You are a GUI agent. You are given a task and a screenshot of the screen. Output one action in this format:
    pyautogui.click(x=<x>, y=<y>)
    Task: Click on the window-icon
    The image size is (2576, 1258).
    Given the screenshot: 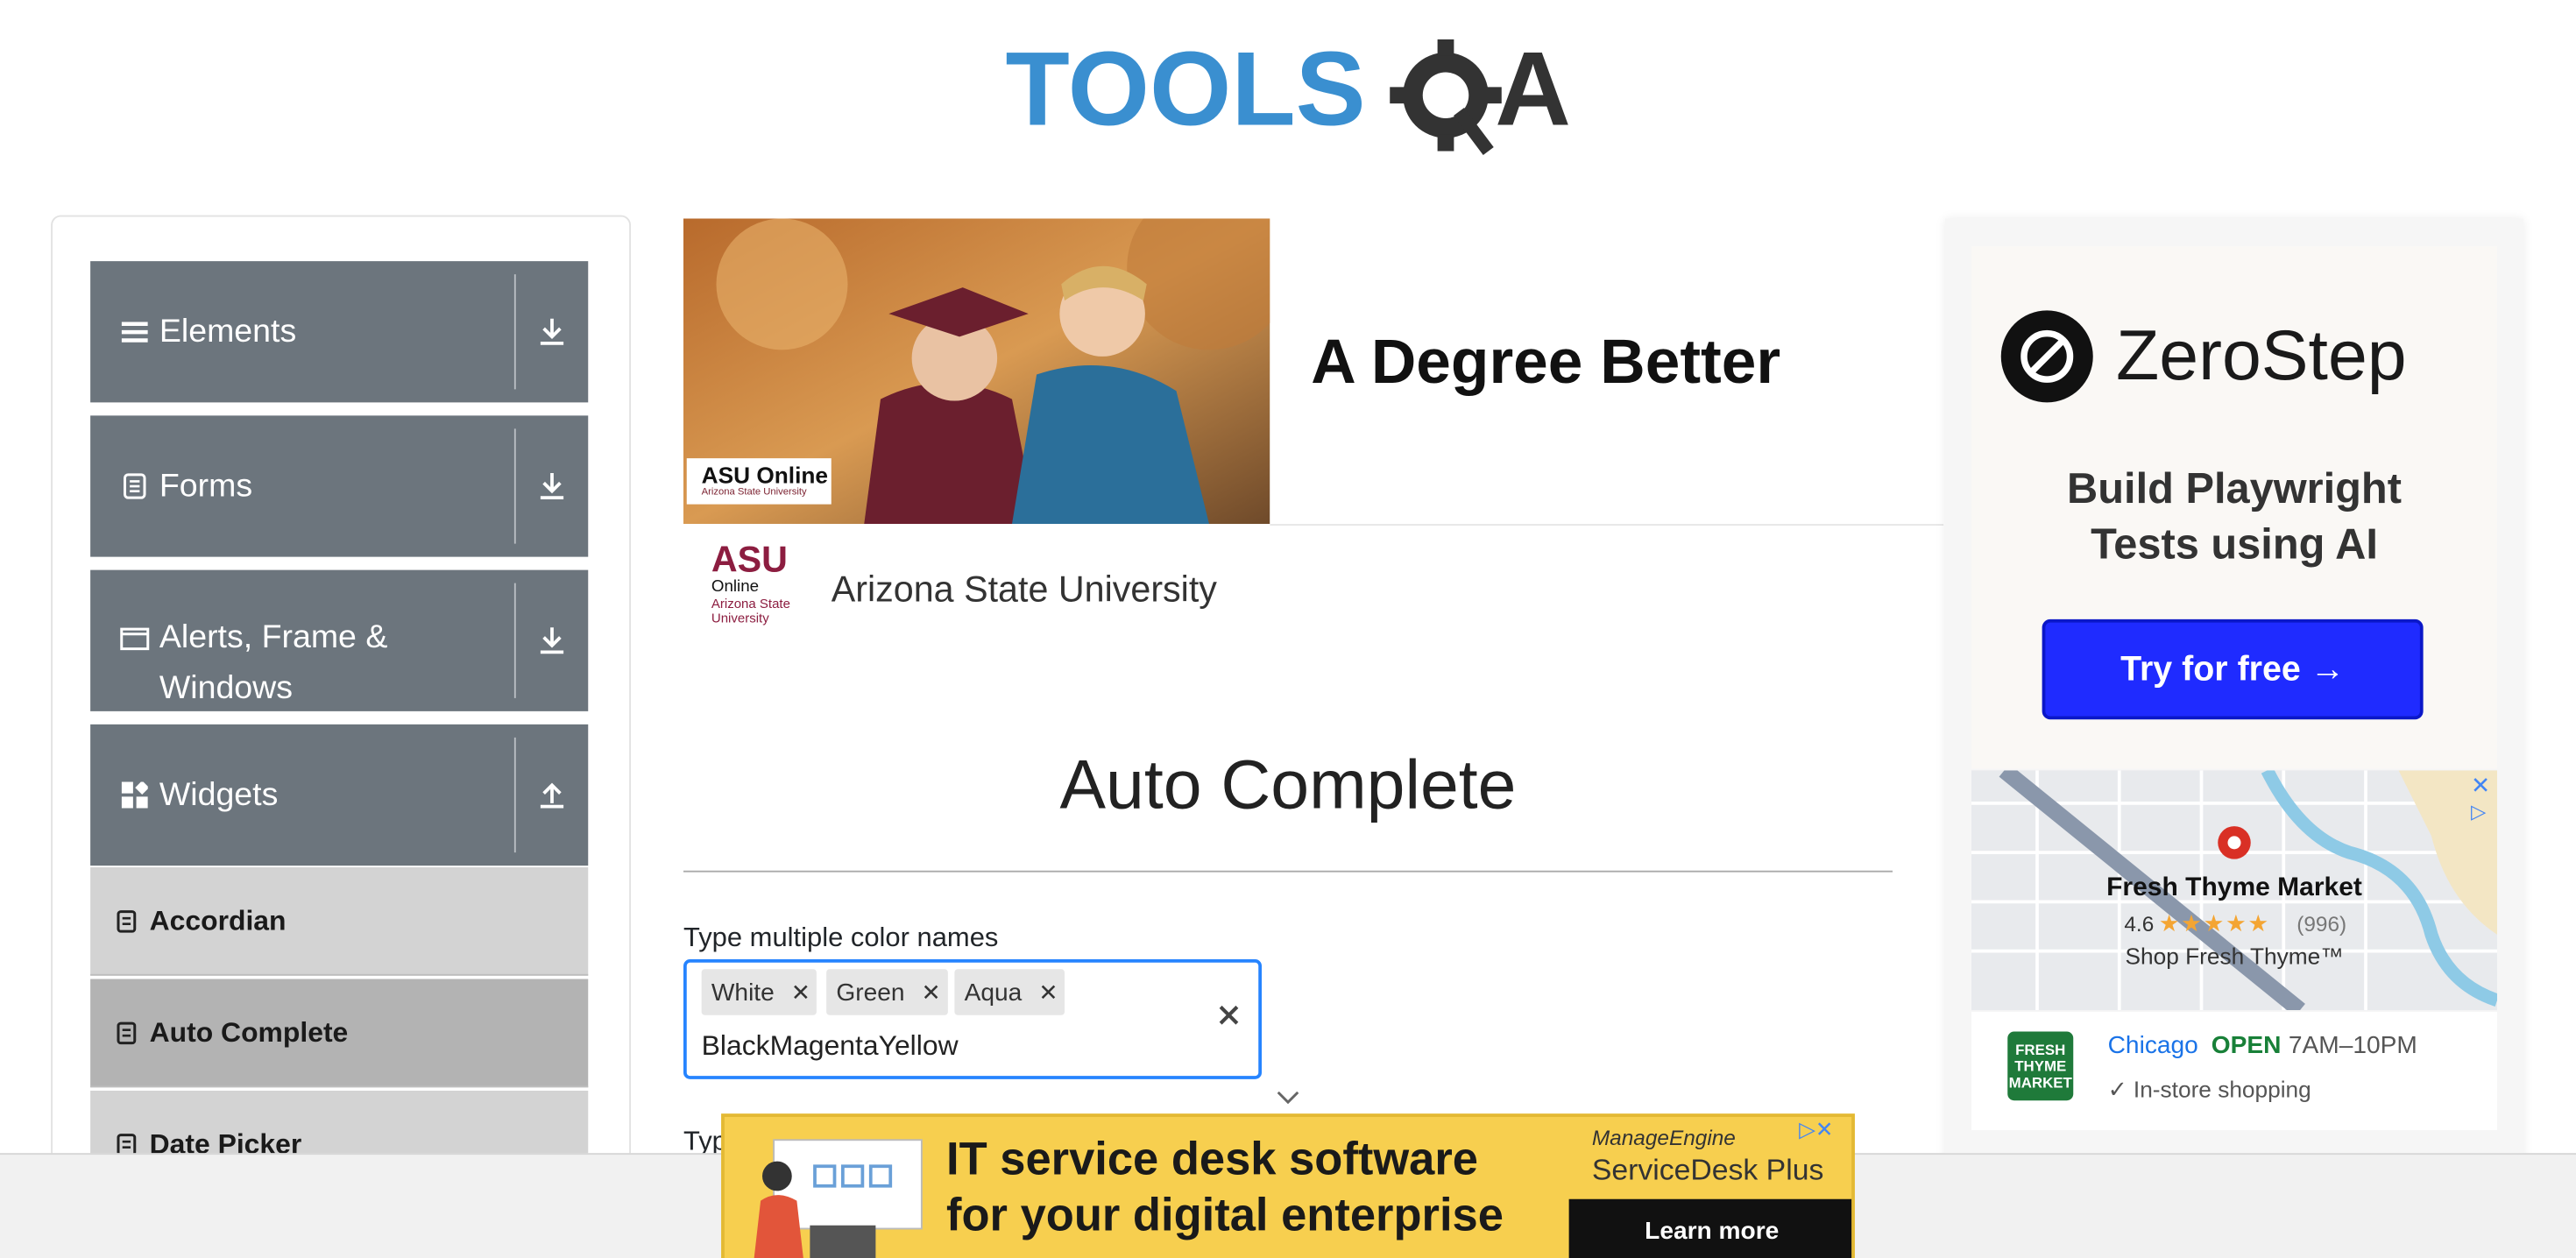 What is the action you would take?
    pyautogui.click(x=135, y=639)
    